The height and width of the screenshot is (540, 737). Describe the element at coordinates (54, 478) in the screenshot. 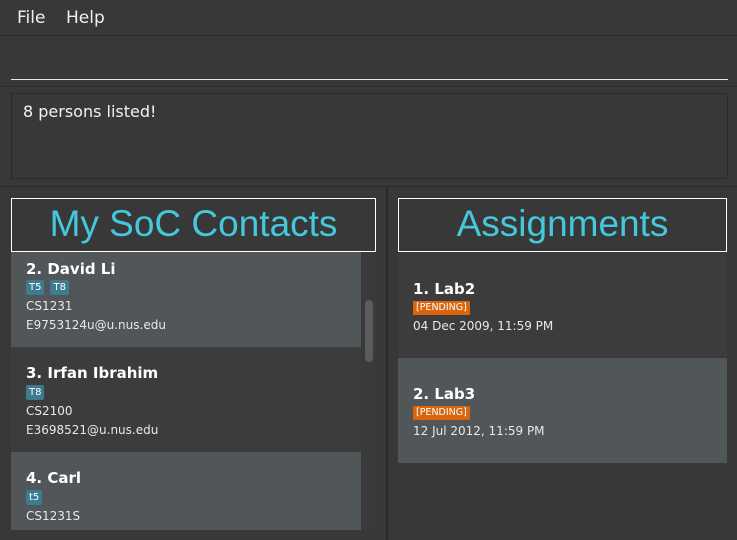

I see `person-name: 4. Carl` at that location.